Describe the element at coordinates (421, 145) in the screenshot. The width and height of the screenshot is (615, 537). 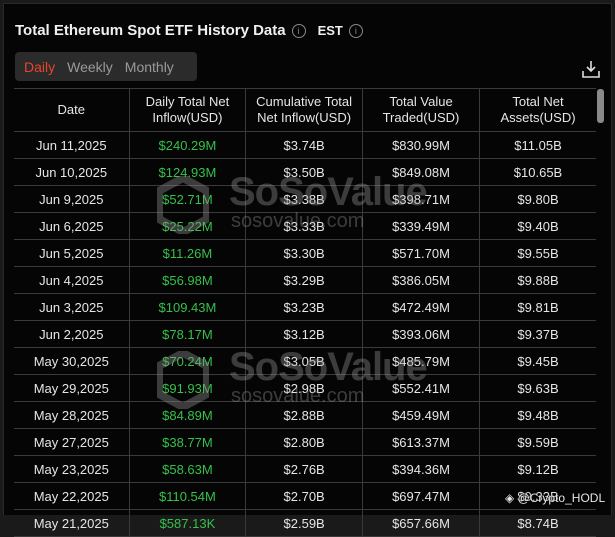
I see `value-traded-cell: $830.99M` at that location.